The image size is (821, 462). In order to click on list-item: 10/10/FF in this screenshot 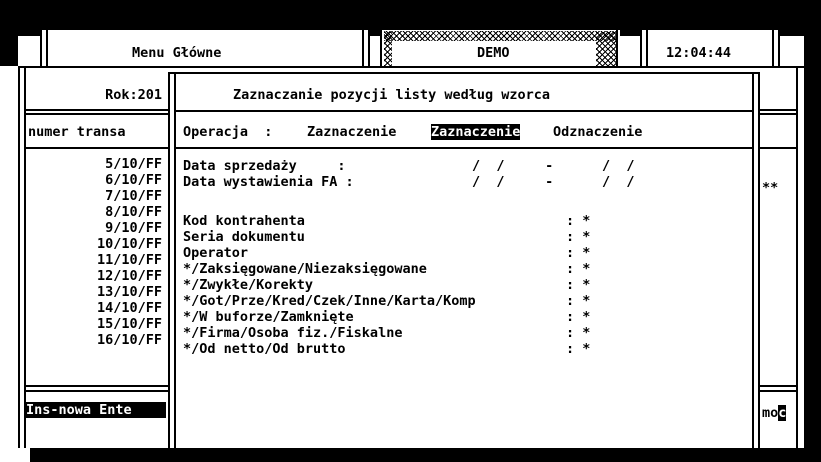, I will do `click(94, 244)`.